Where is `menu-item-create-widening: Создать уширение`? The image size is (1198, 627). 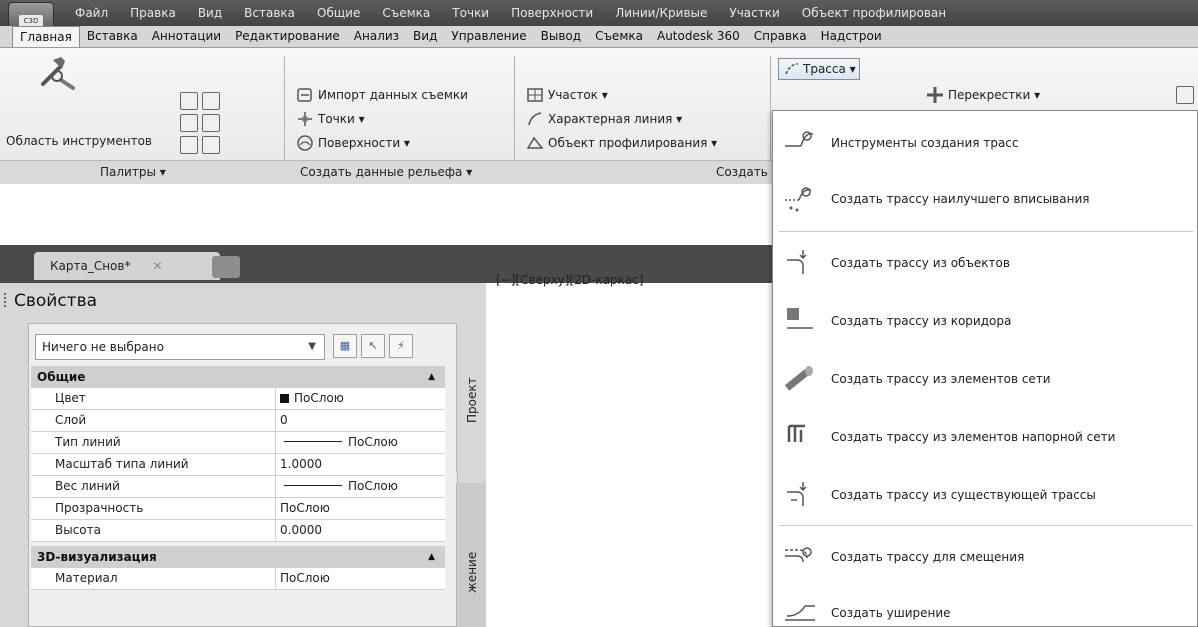
menu-item-create-widening: Создать уширение is located at coordinates (985, 606).